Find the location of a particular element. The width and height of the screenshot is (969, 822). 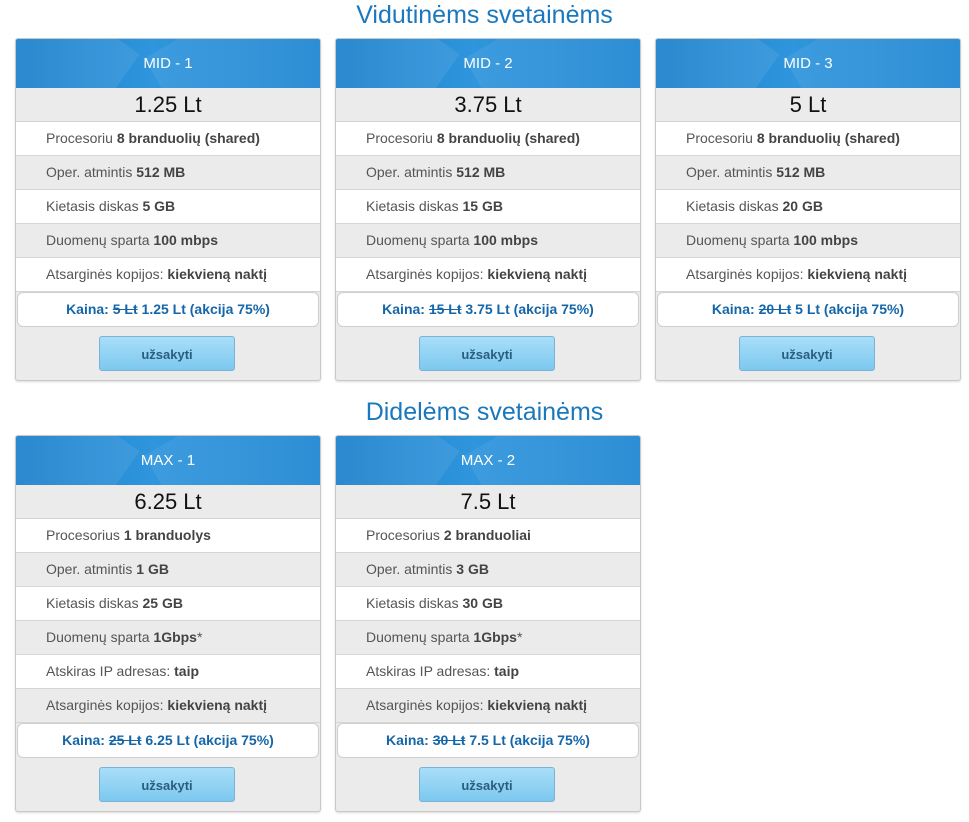

feature-ram: Oper. atmintis 3 GB is located at coordinates (488, 570).